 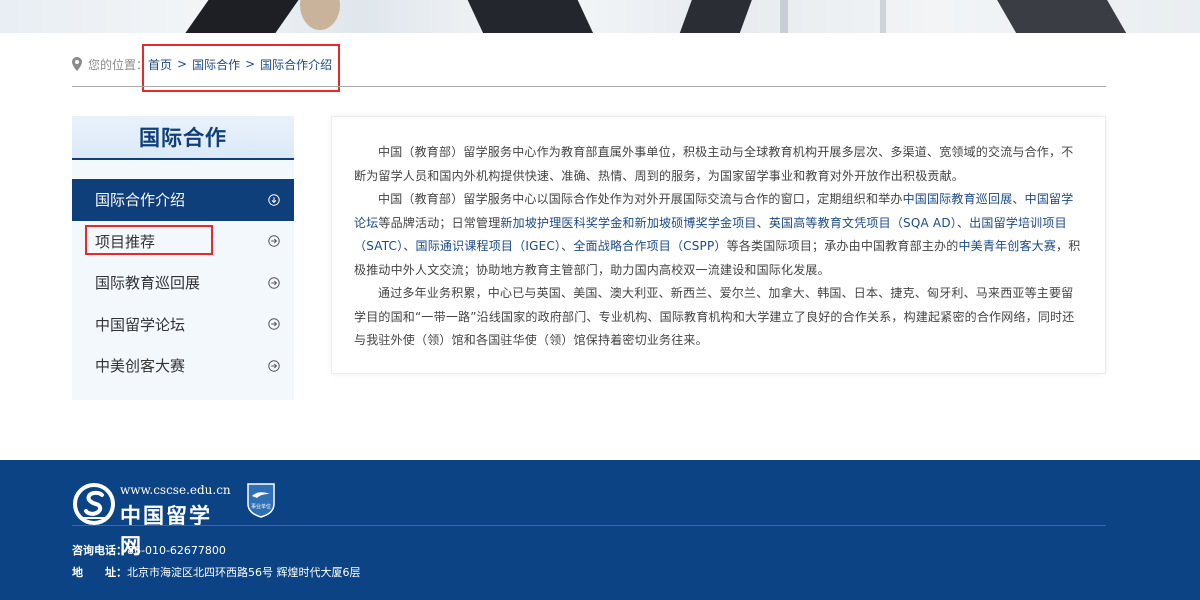 I want to click on highlight-box-breadcrumb, so click(x=241, y=68).